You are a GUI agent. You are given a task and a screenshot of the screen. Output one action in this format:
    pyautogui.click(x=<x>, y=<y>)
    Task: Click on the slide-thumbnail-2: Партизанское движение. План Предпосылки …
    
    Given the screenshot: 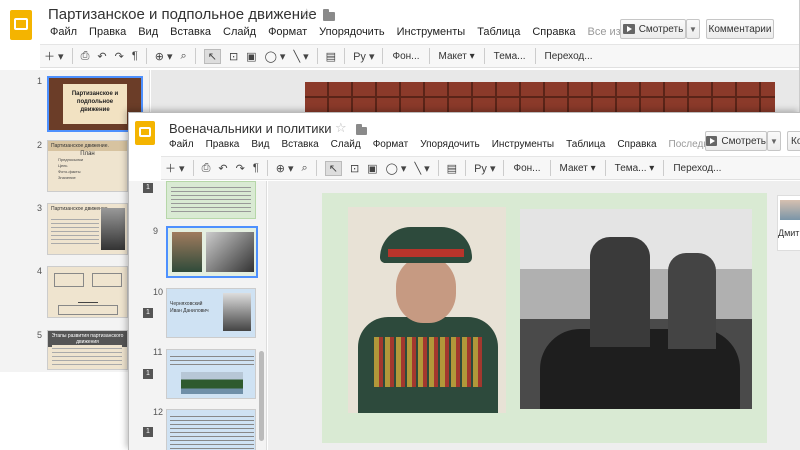 What is the action you would take?
    pyautogui.click(x=87, y=166)
    